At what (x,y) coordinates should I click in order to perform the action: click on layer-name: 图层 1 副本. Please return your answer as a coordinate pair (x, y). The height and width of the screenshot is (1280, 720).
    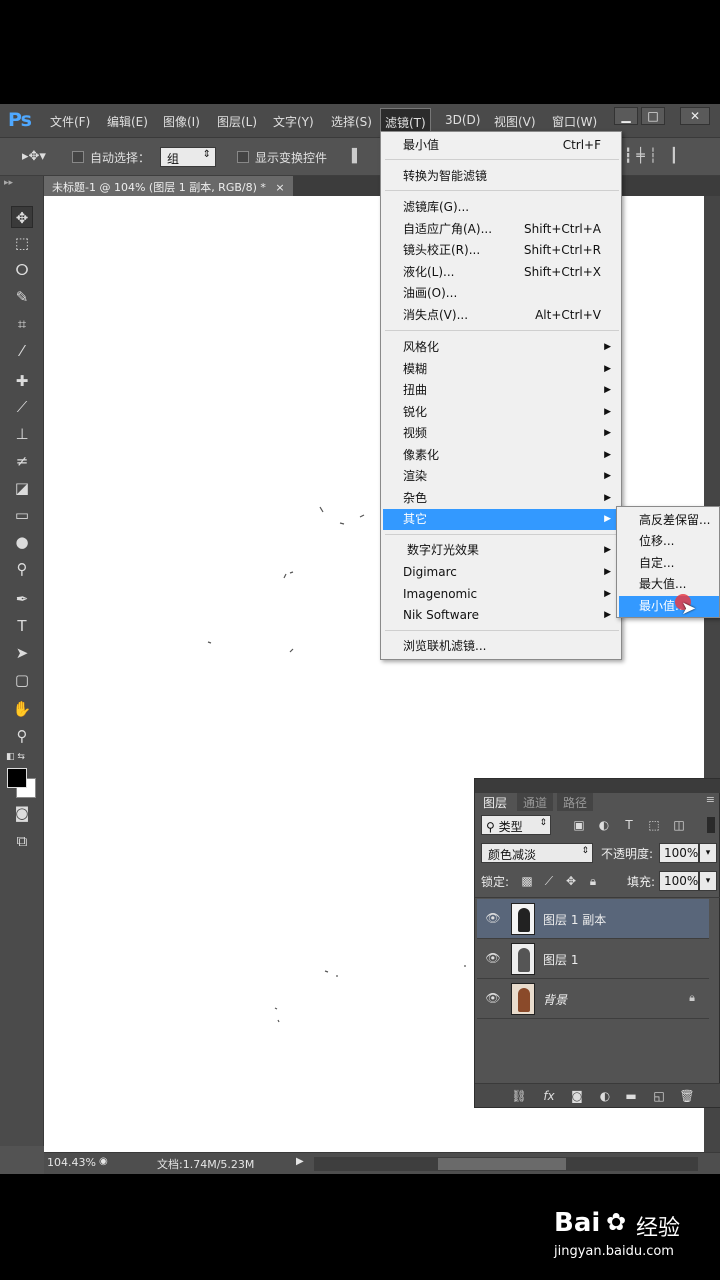
    Looking at the image, I should click on (574, 919).